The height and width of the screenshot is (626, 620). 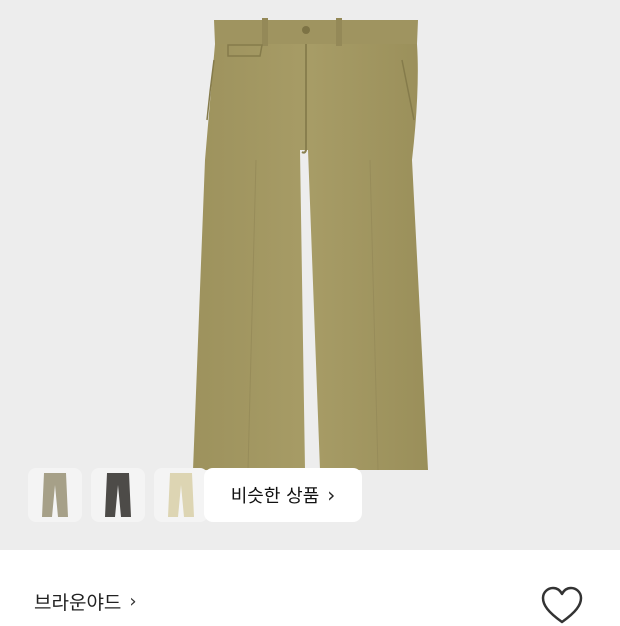 I want to click on brand-row: 브라운야드 ›, so click(x=310, y=587).